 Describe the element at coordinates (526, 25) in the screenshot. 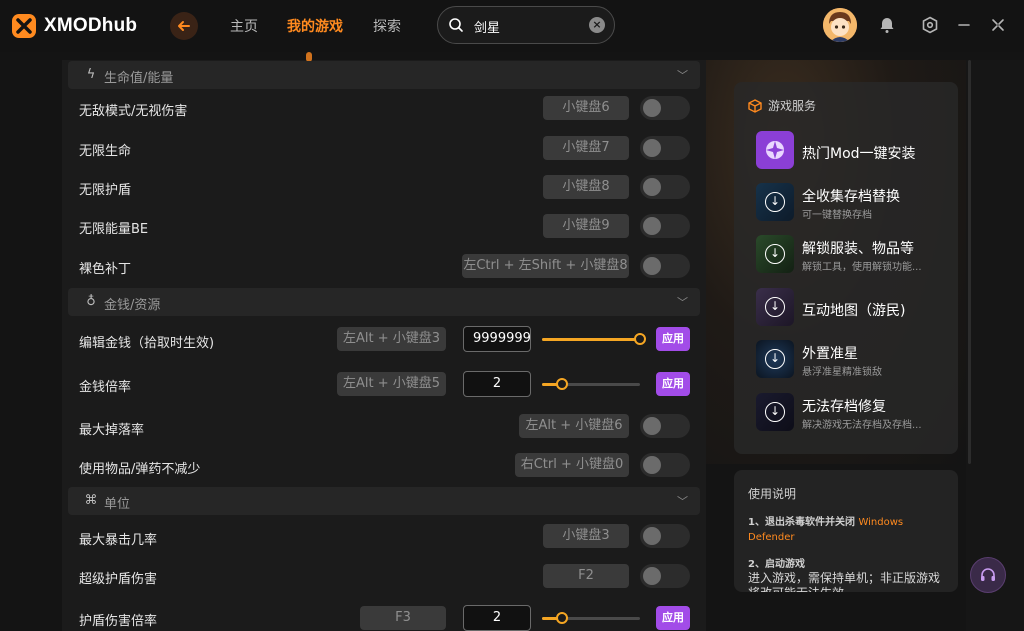

I see `search-box: 剑星 ×` at that location.